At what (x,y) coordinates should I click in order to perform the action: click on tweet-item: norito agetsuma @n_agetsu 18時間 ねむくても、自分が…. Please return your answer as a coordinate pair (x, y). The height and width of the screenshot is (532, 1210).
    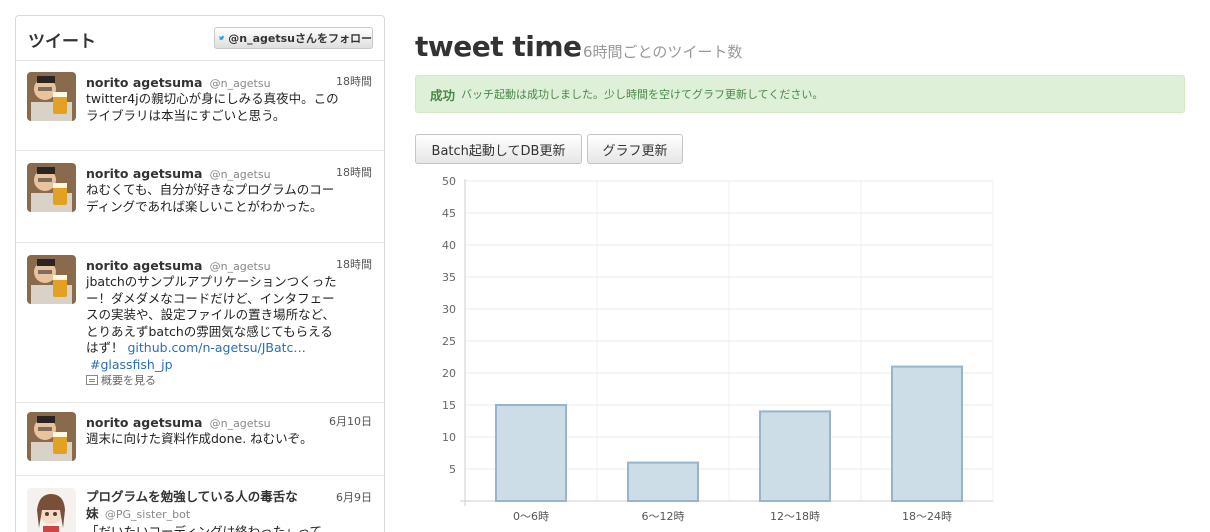
    Looking at the image, I should click on (200, 203).